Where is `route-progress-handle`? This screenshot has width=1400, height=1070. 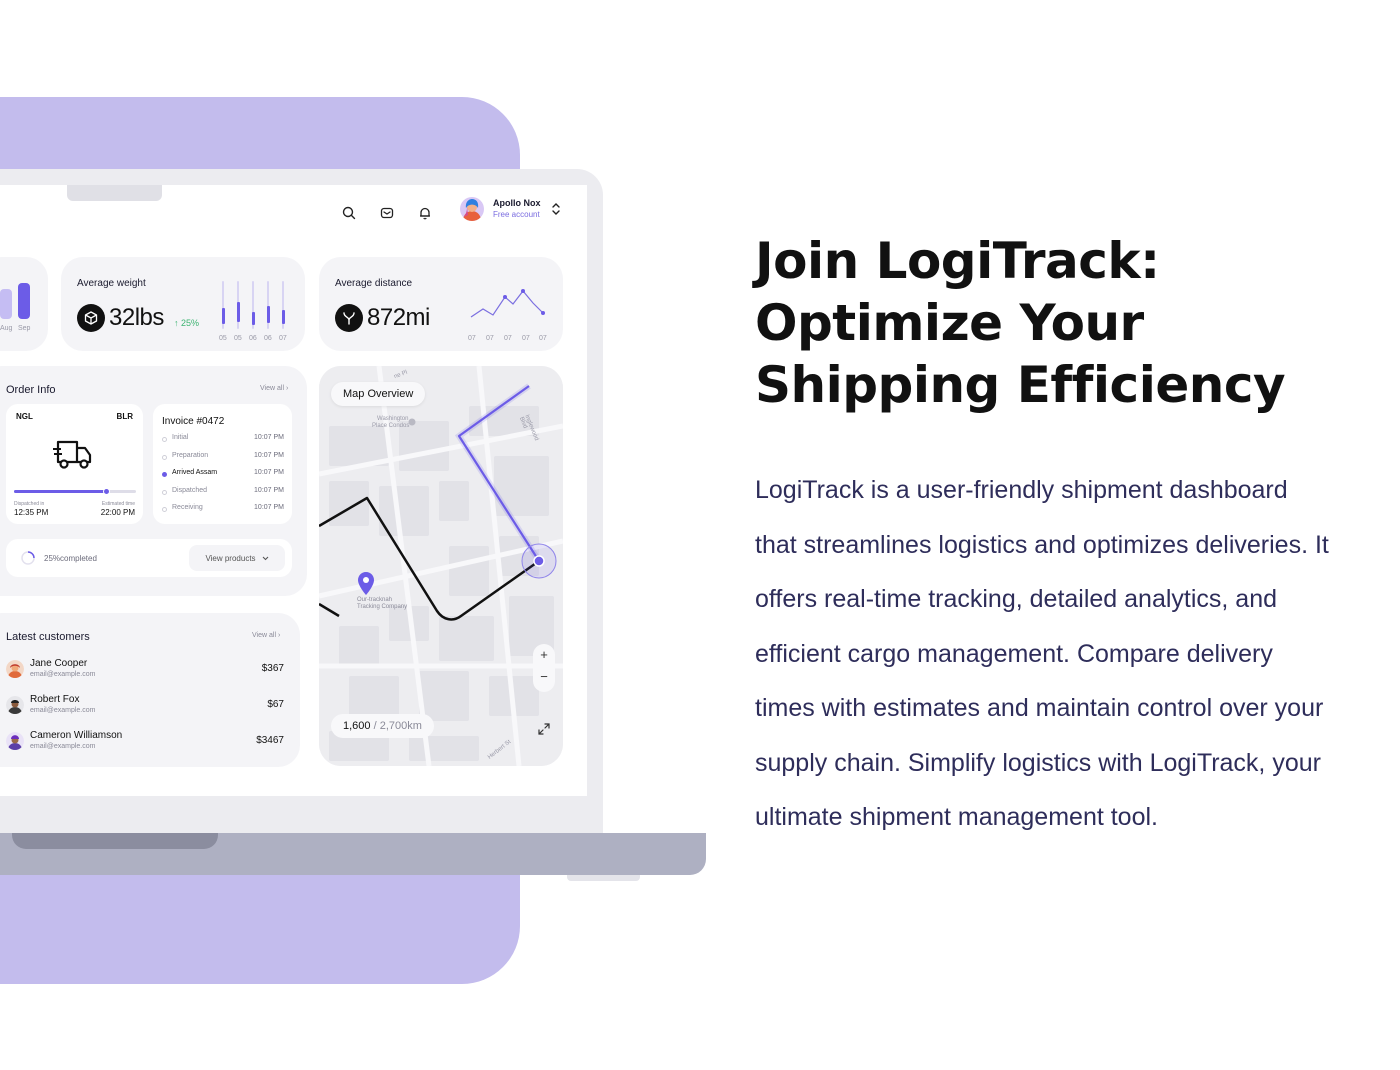 route-progress-handle is located at coordinates (106, 491).